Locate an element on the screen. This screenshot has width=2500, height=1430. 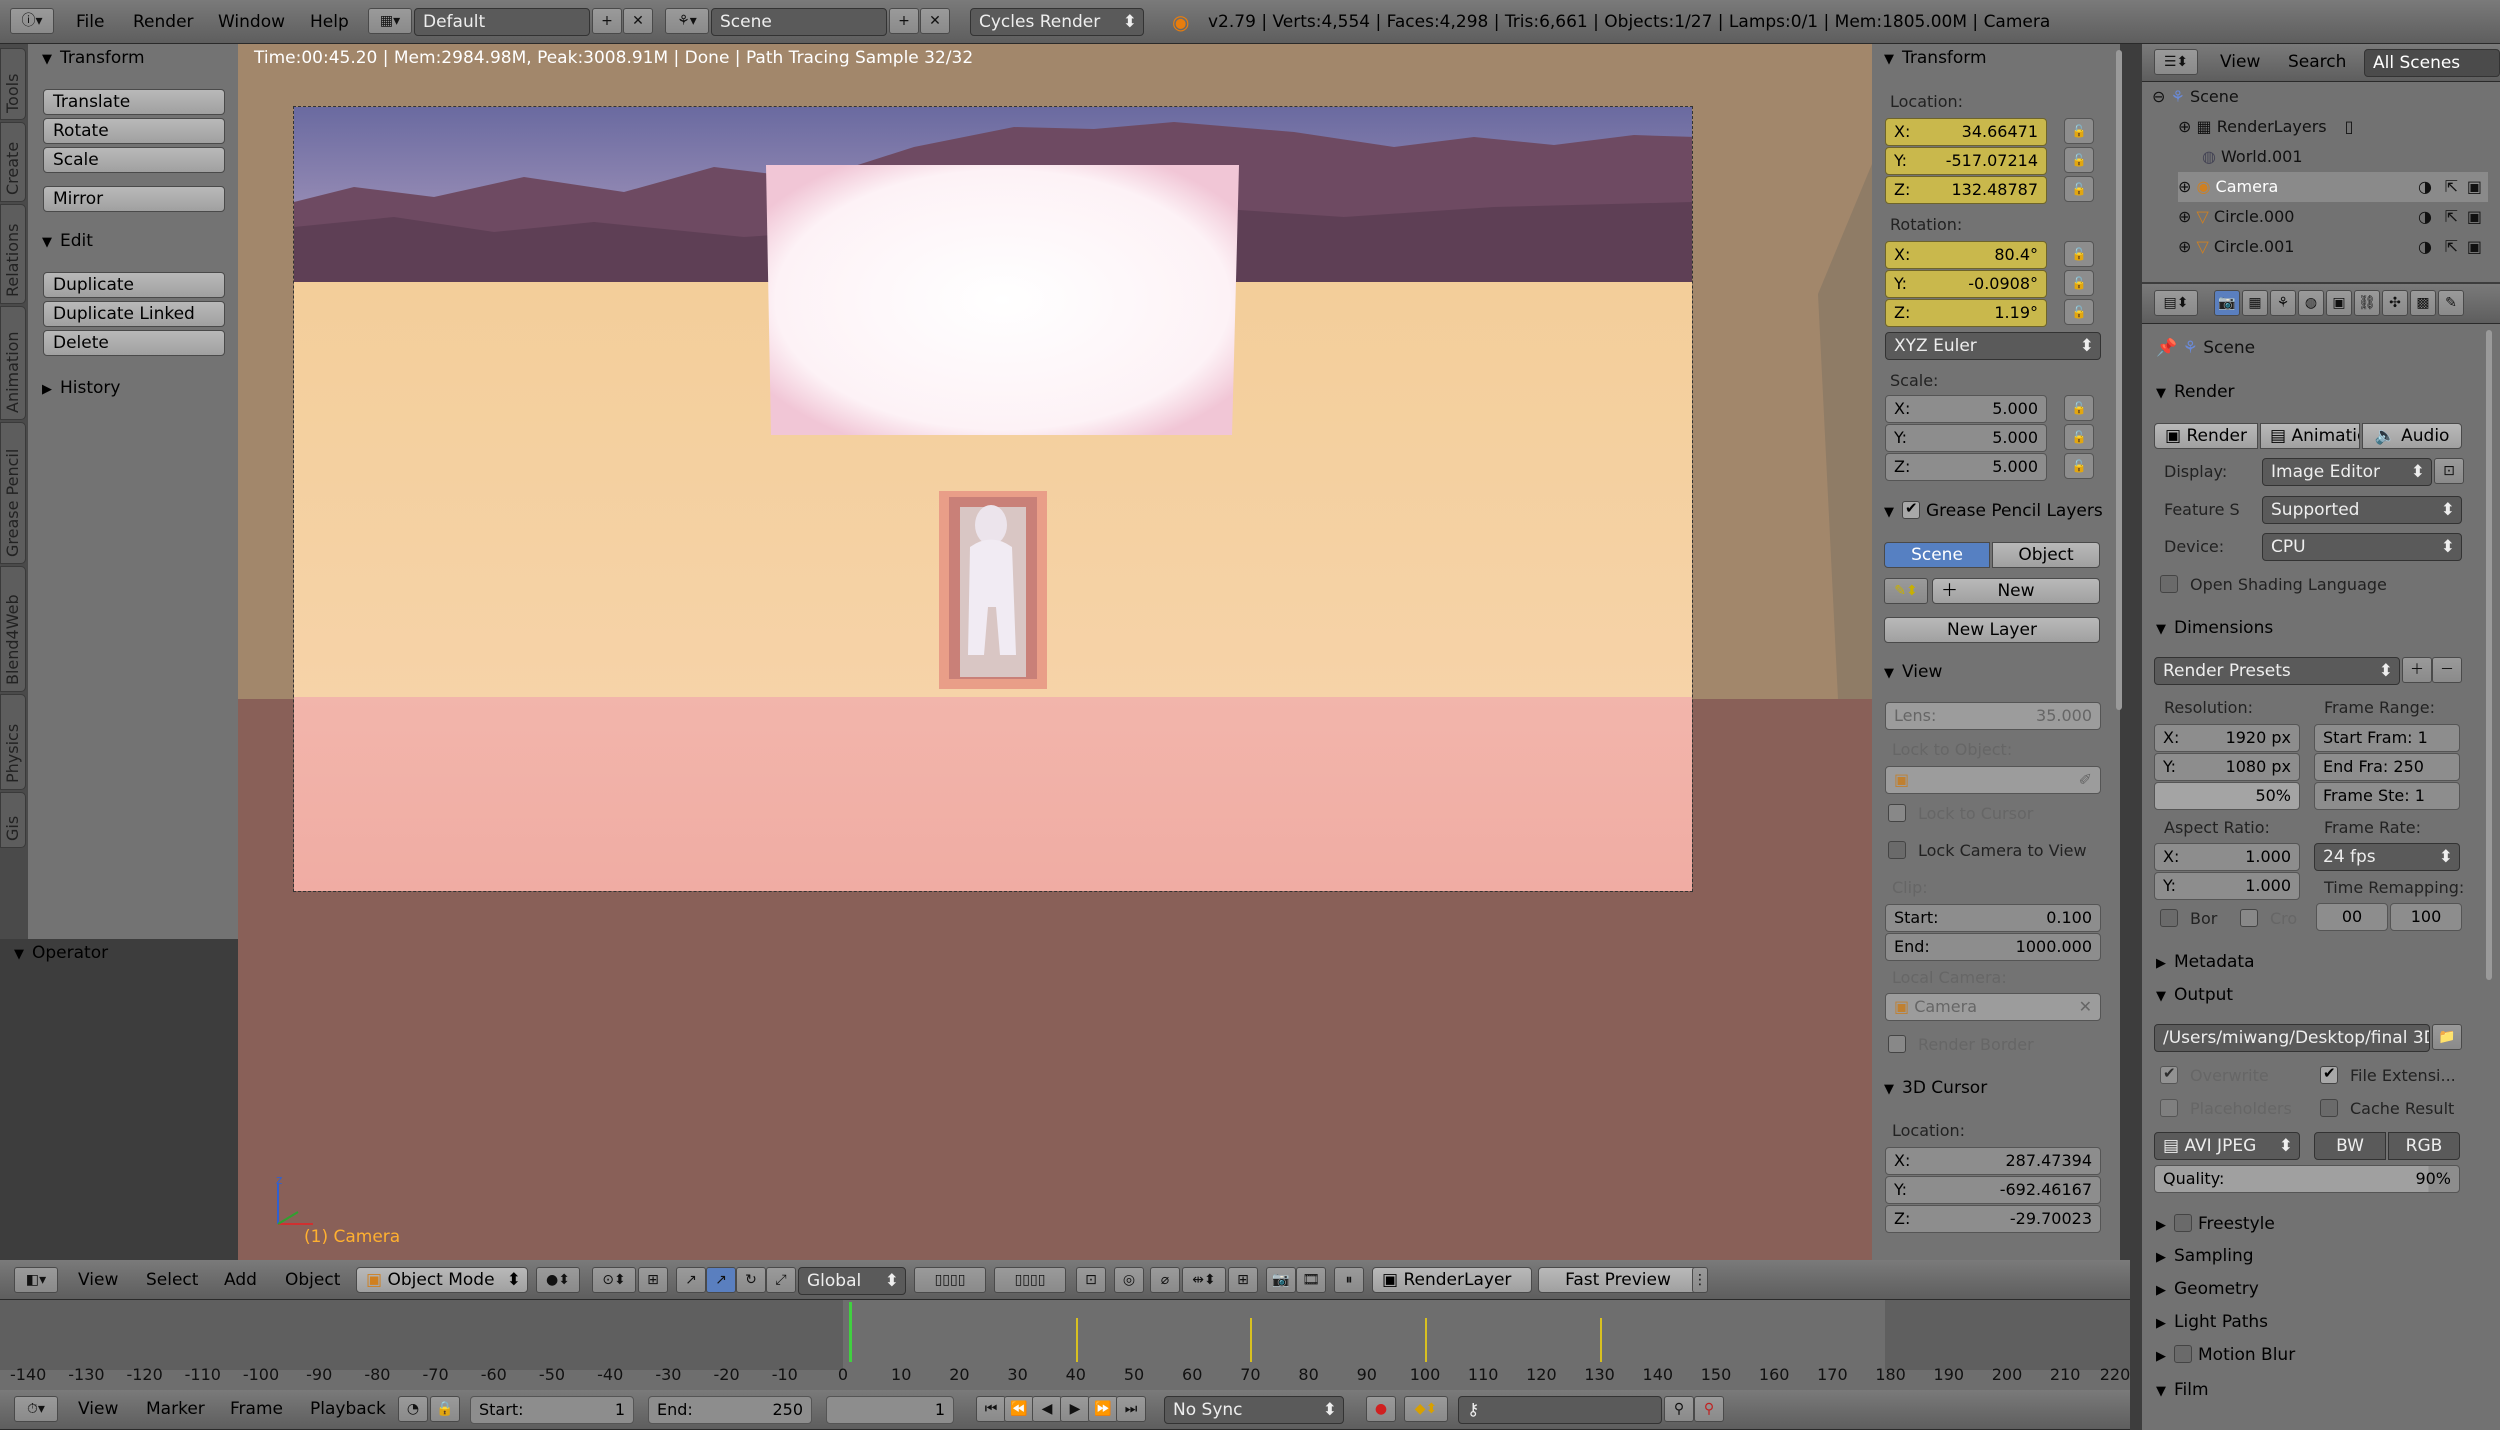
pause-icon: ⏸ is located at coordinates (1349, 1280).